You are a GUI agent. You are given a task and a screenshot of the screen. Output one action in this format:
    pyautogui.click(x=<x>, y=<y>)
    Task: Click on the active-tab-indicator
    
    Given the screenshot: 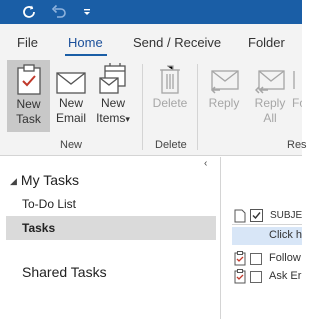 What is the action you would take?
    pyautogui.click(x=86, y=55)
    